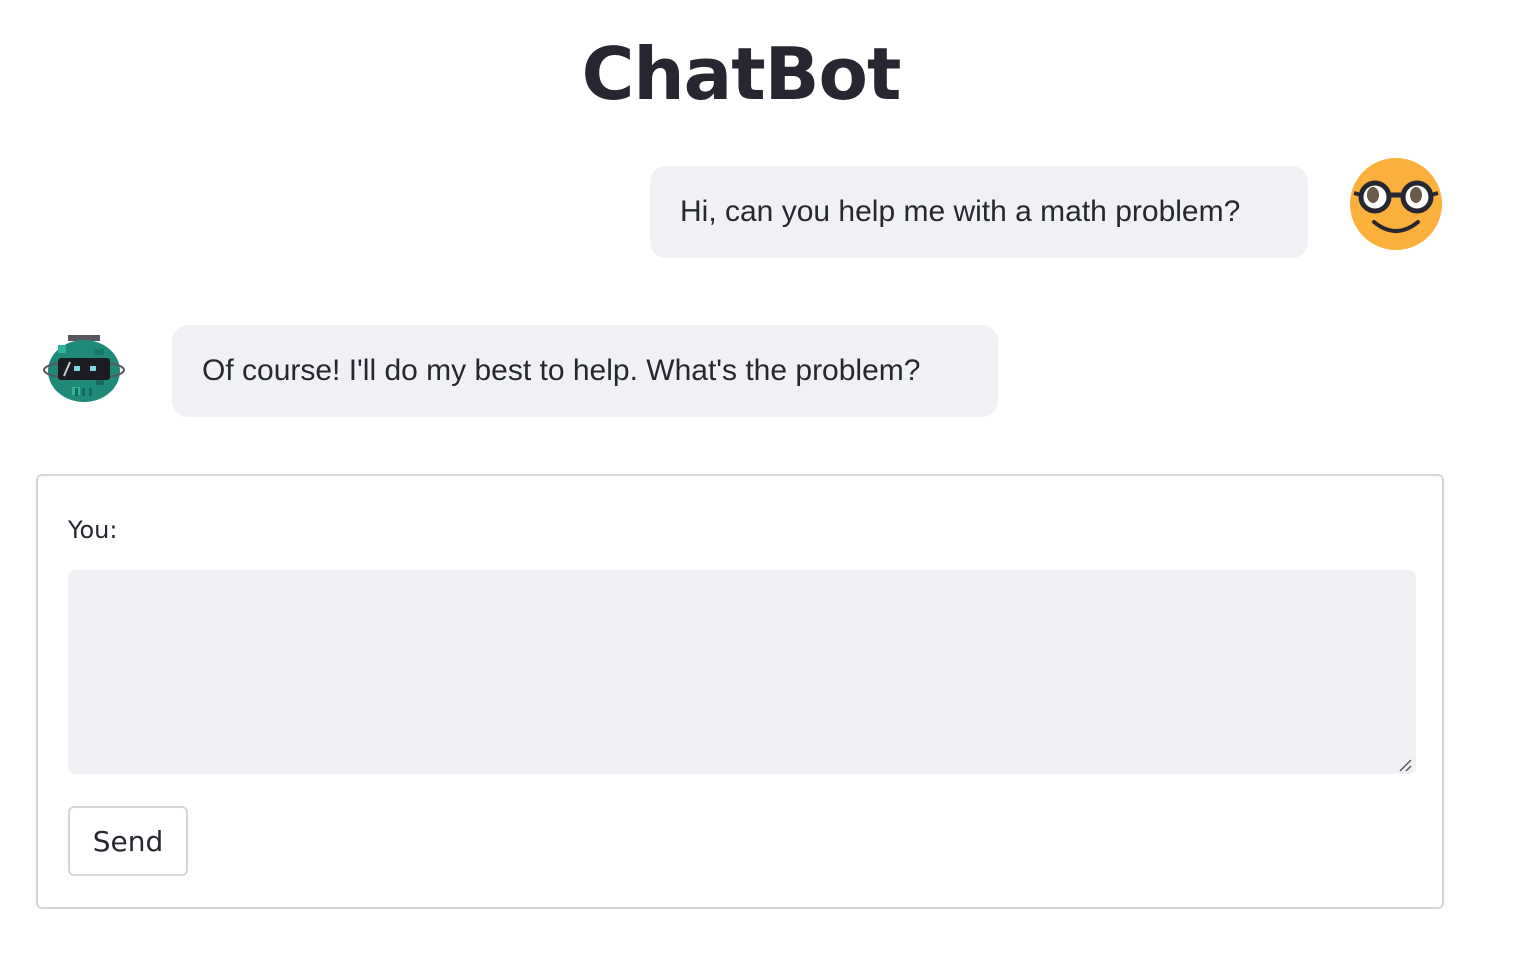  I want to click on robot-icon, so click(84, 369).